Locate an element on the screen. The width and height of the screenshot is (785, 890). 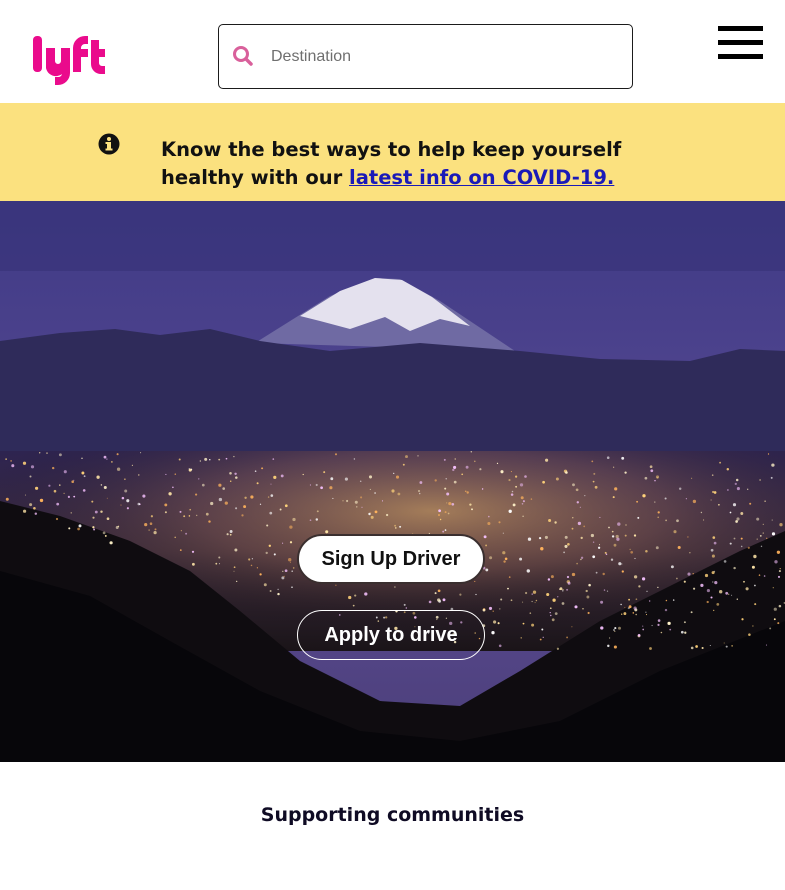
site-header: lyft is located at coordinates (392, 51).